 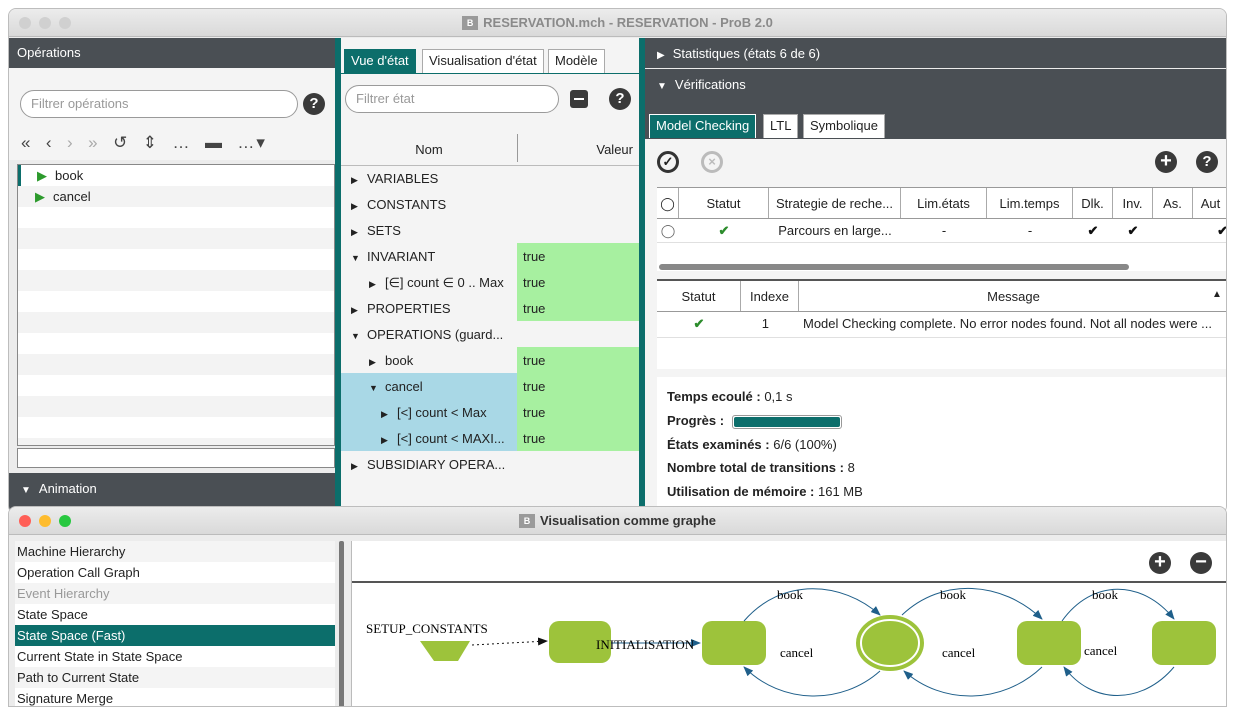 I want to click on col-statut: Statut, so click(x=724, y=203).